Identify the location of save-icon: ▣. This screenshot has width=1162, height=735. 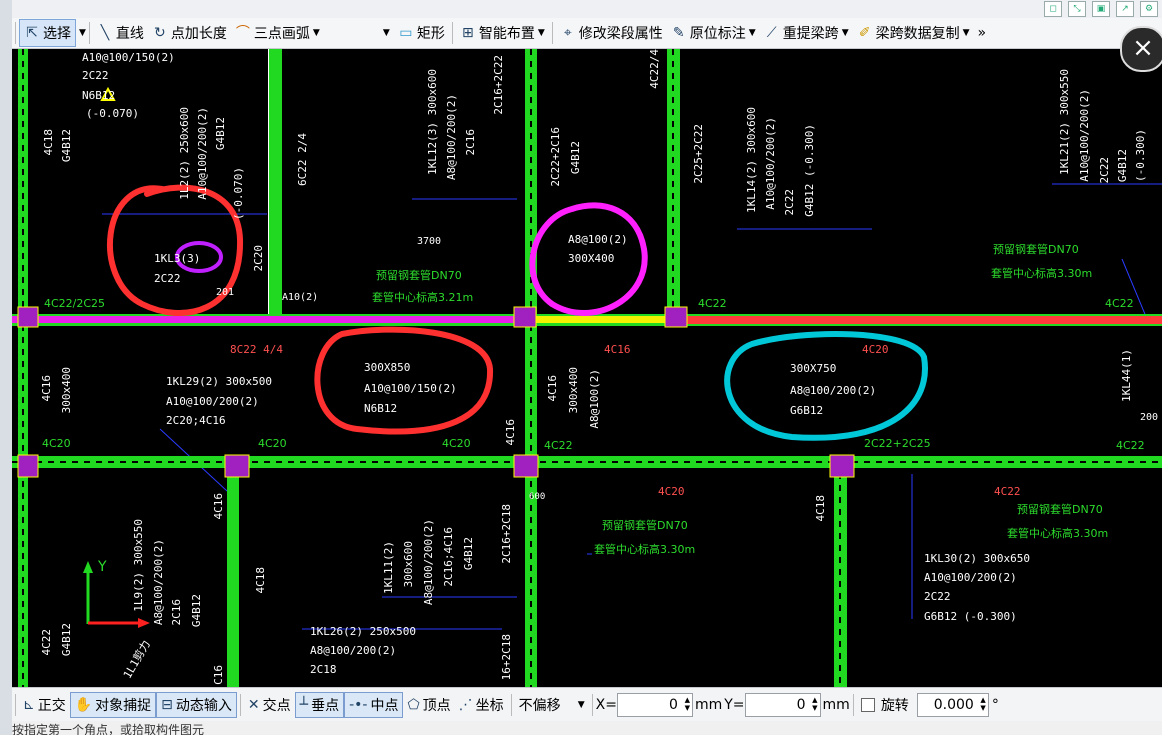
(1101, 9).